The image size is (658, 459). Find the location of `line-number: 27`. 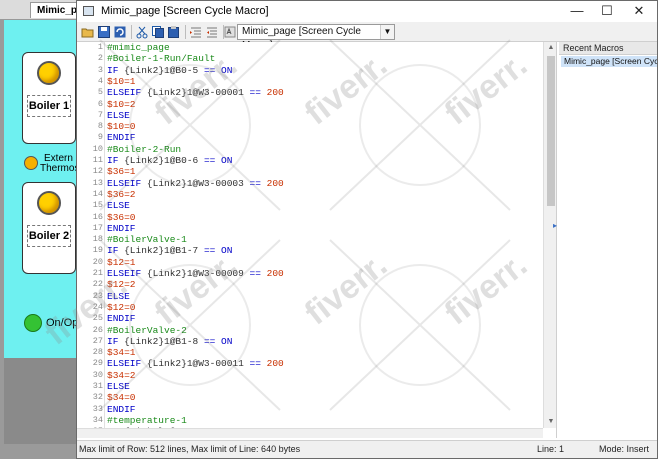

line-number: 27 is located at coordinates (97, 340).